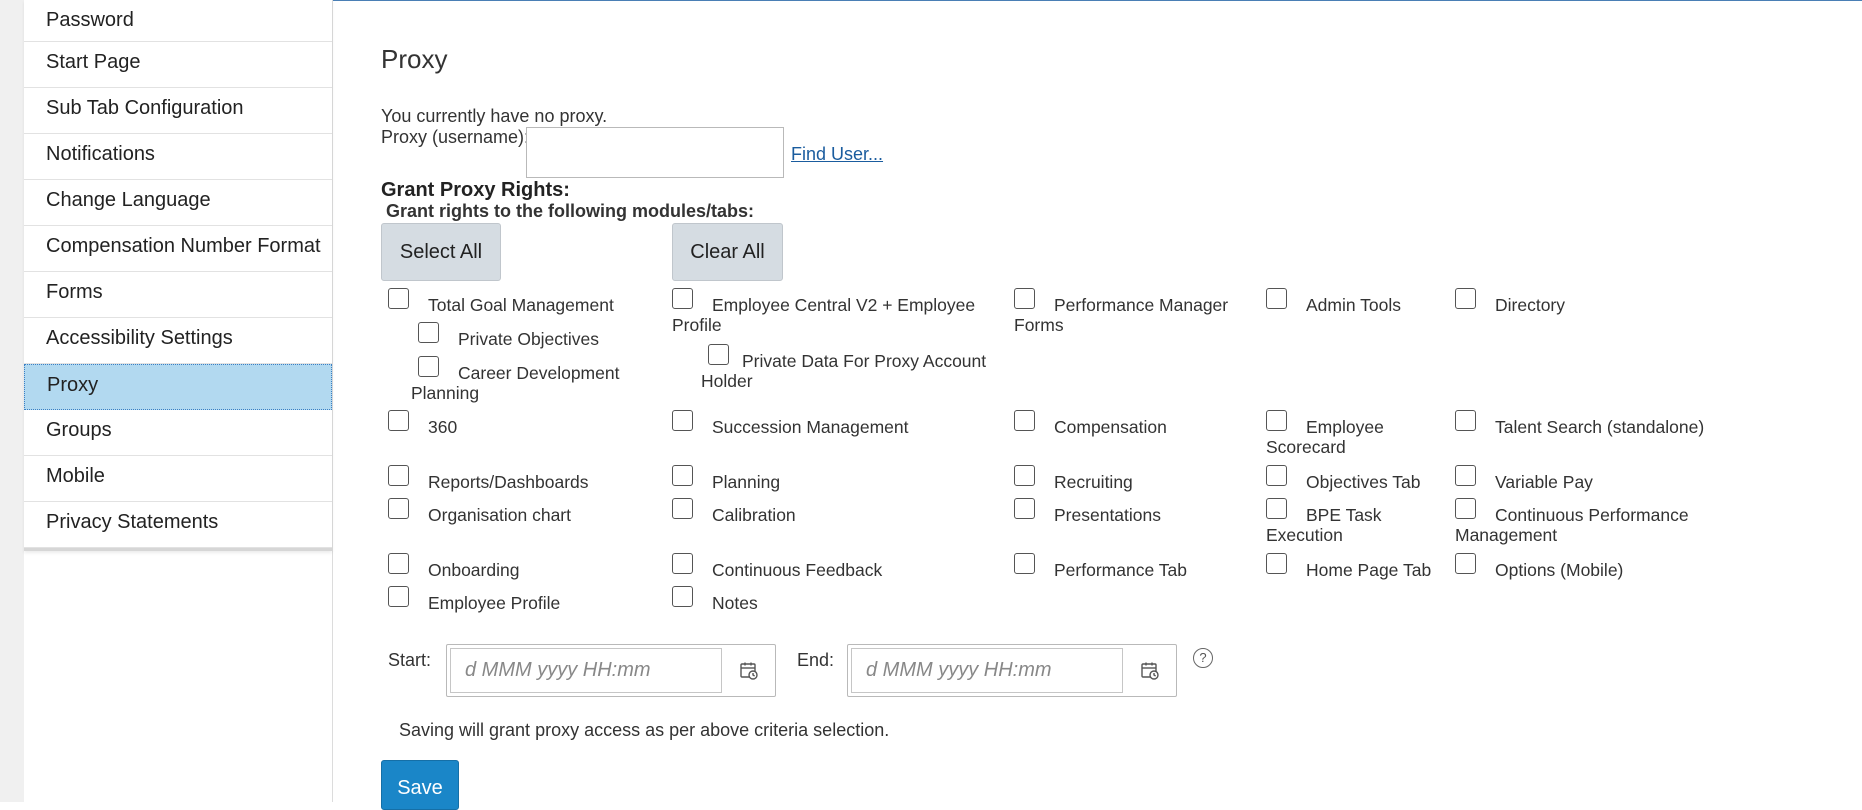 Image resolution: width=1862 pixels, height=810 pixels. I want to click on checkbox-label: Employee Scorecard, so click(1325, 437).